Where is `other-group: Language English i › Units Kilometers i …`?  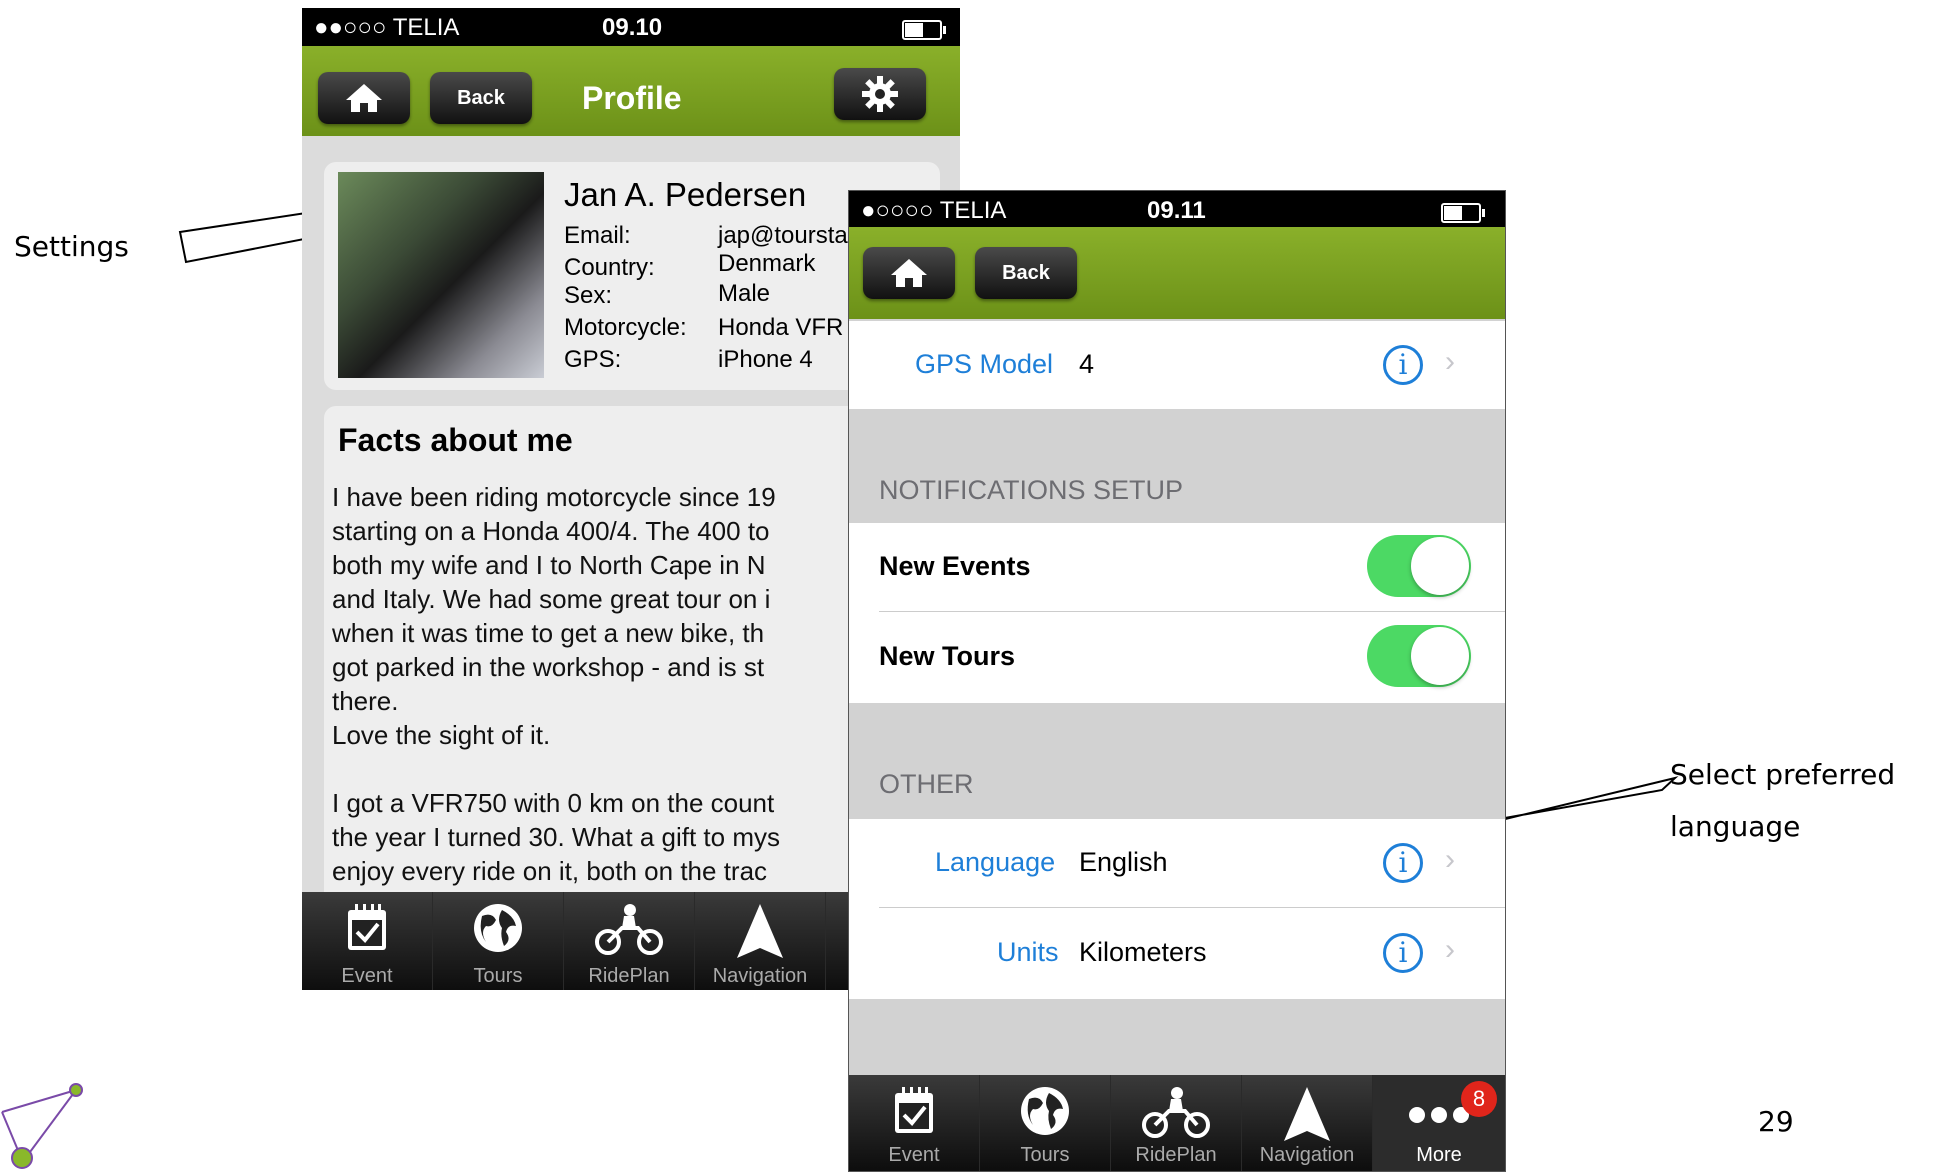 other-group: Language English i › Units Kilometers i … is located at coordinates (1177, 909).